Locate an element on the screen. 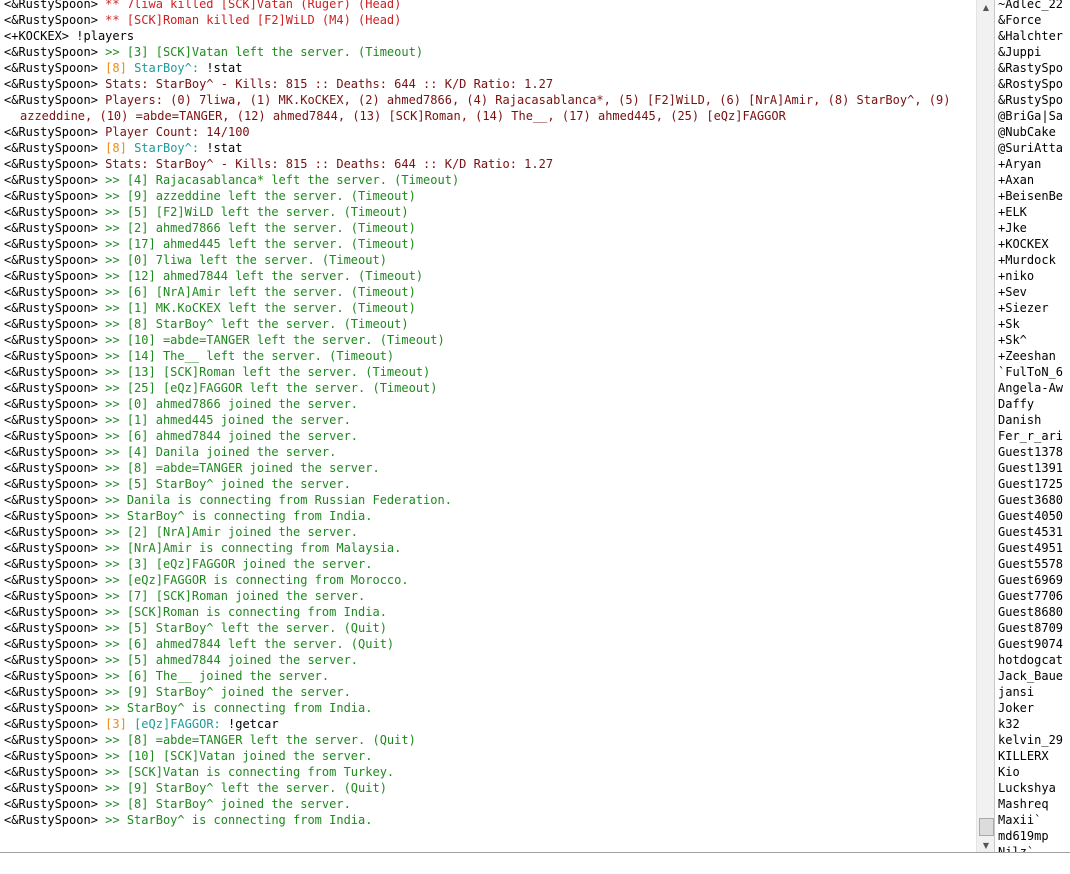  nick-list-item: +niko is located at coordinates (1030, 276).